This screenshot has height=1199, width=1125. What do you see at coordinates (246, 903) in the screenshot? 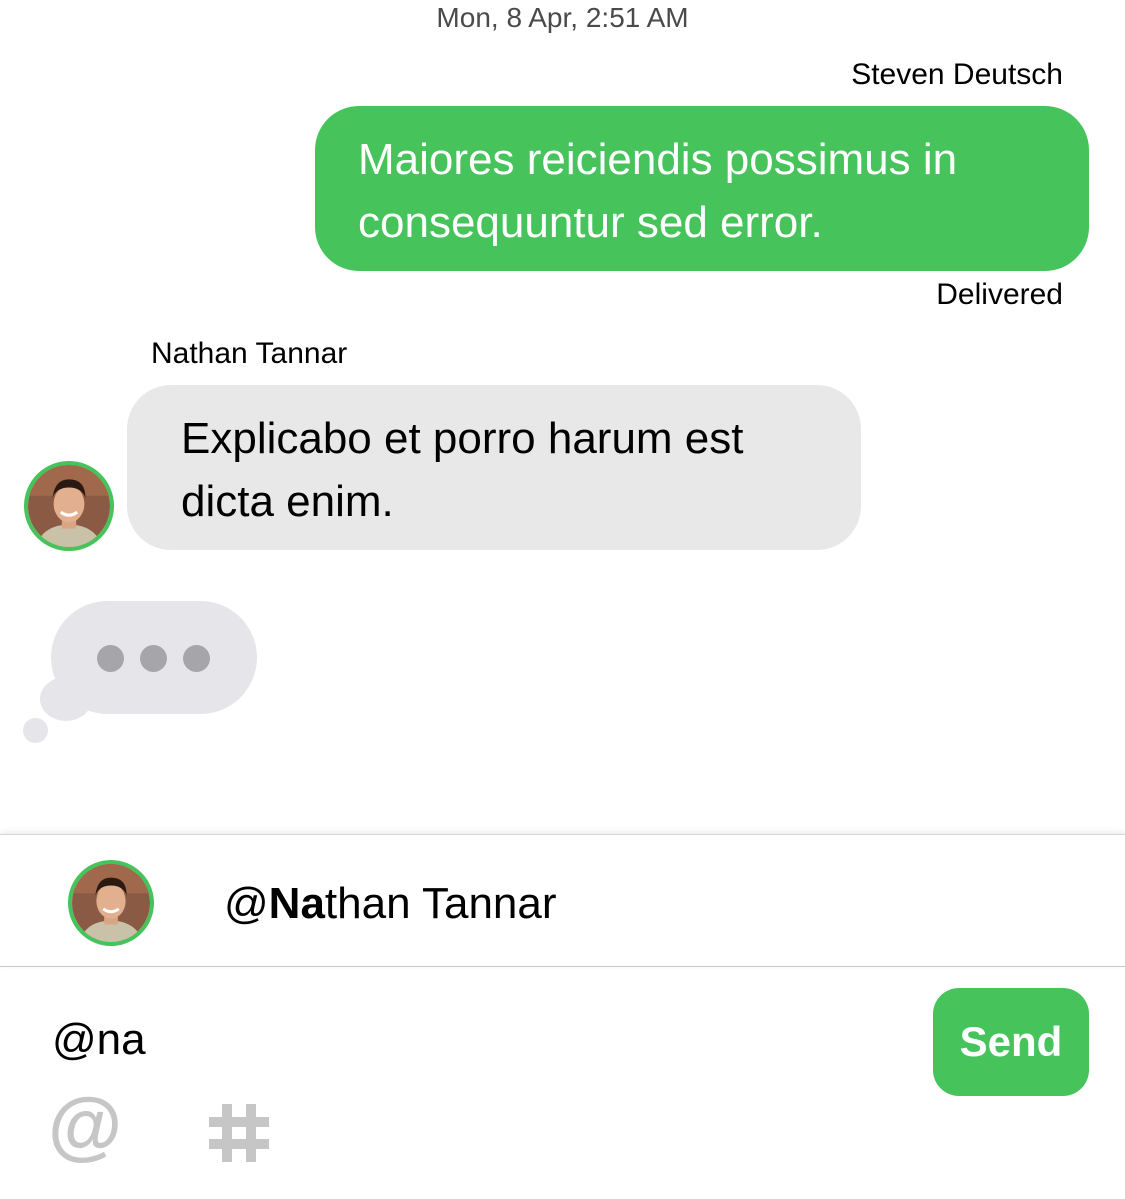
I see `mention-prefix: @` at bounding box center [246, 903].